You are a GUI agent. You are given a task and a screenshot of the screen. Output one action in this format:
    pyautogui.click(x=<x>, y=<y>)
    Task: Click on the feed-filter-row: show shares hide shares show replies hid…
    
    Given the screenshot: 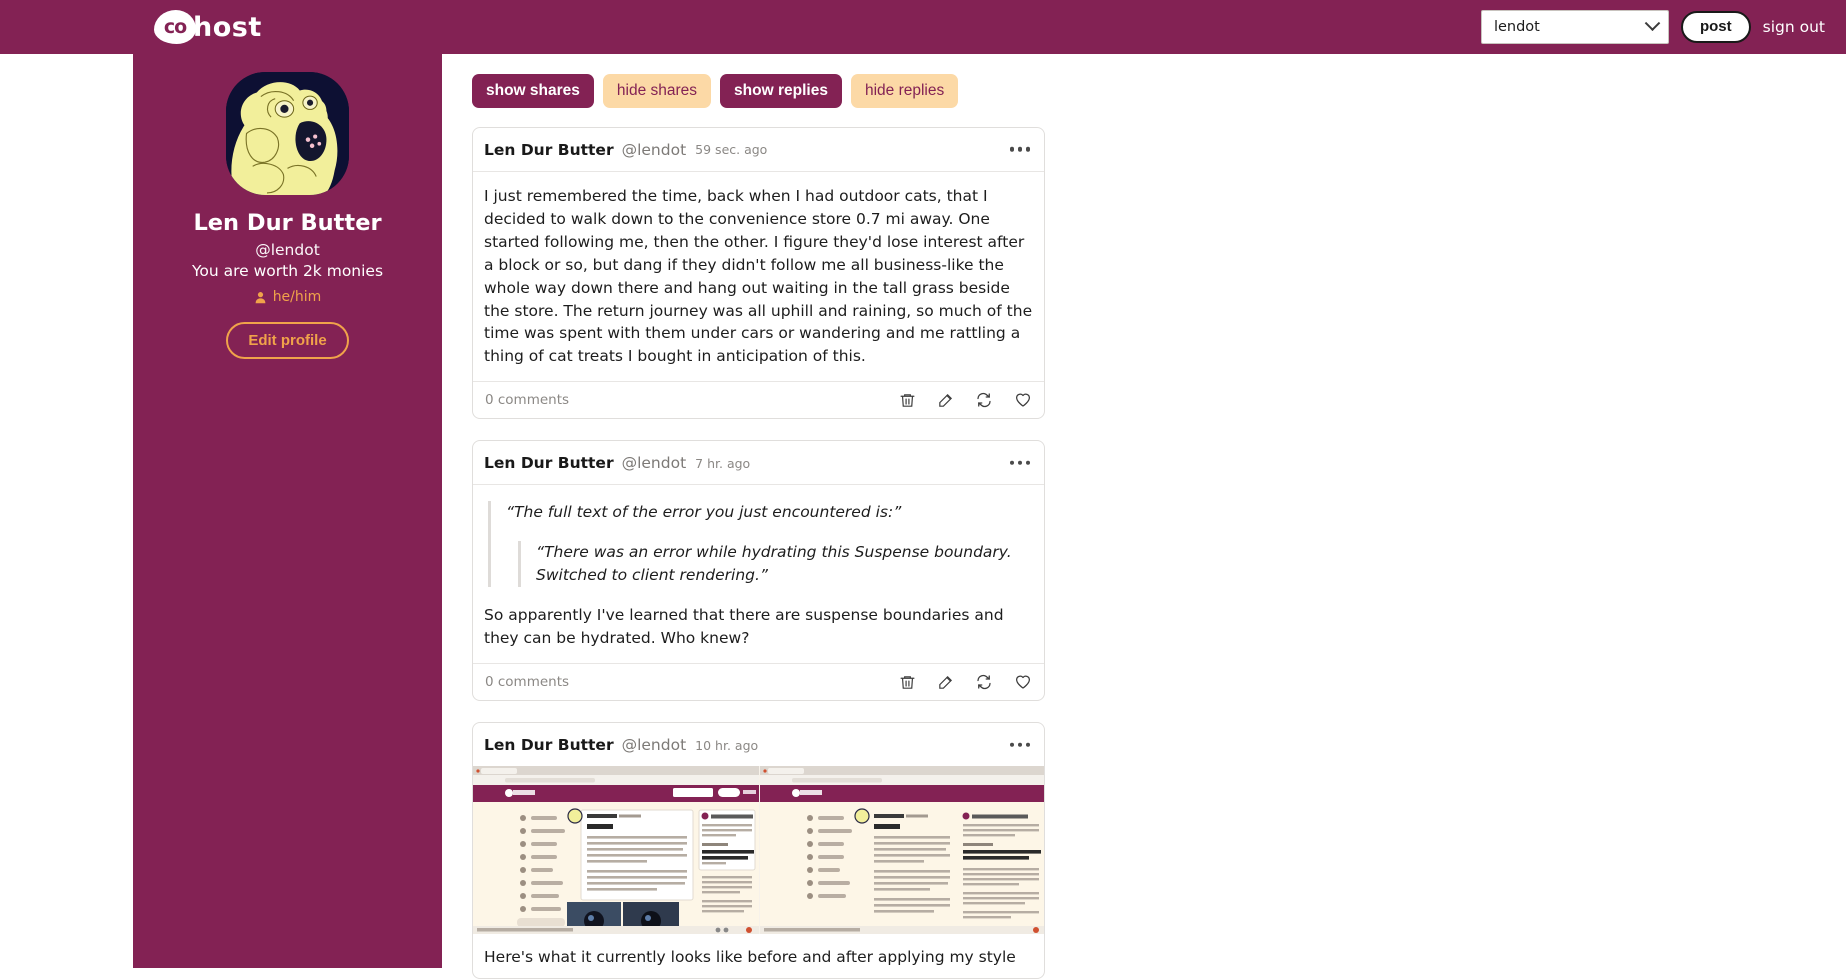 What is the action you would take?
    pyautogui.click(x=758, y=91)
    